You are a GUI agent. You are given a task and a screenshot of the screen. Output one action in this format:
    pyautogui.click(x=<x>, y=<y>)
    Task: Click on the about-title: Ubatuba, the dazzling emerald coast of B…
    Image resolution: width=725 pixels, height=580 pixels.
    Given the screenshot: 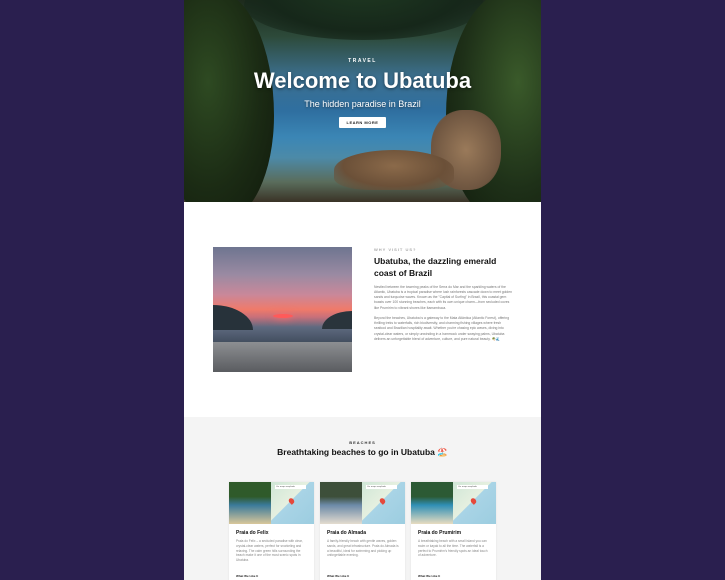 What is the action you would take?
    pyautogui.click(x=435, y=267)
    